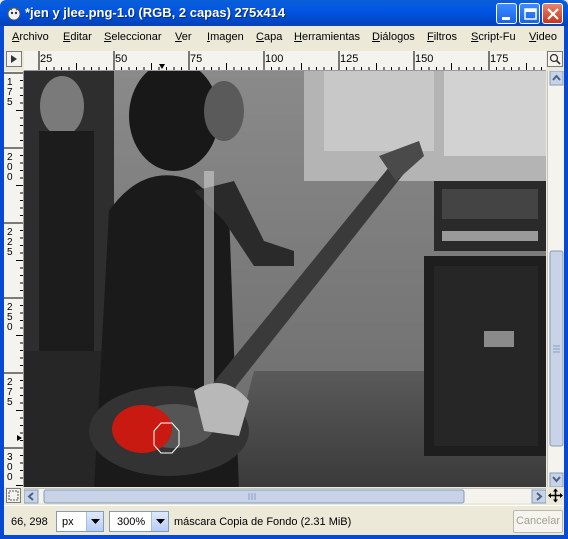 The image size is (568, 539). What do you see at coordinates (14, 14) in the screenshot?
I see `gimp-icon` at bounding box center [14, 14].